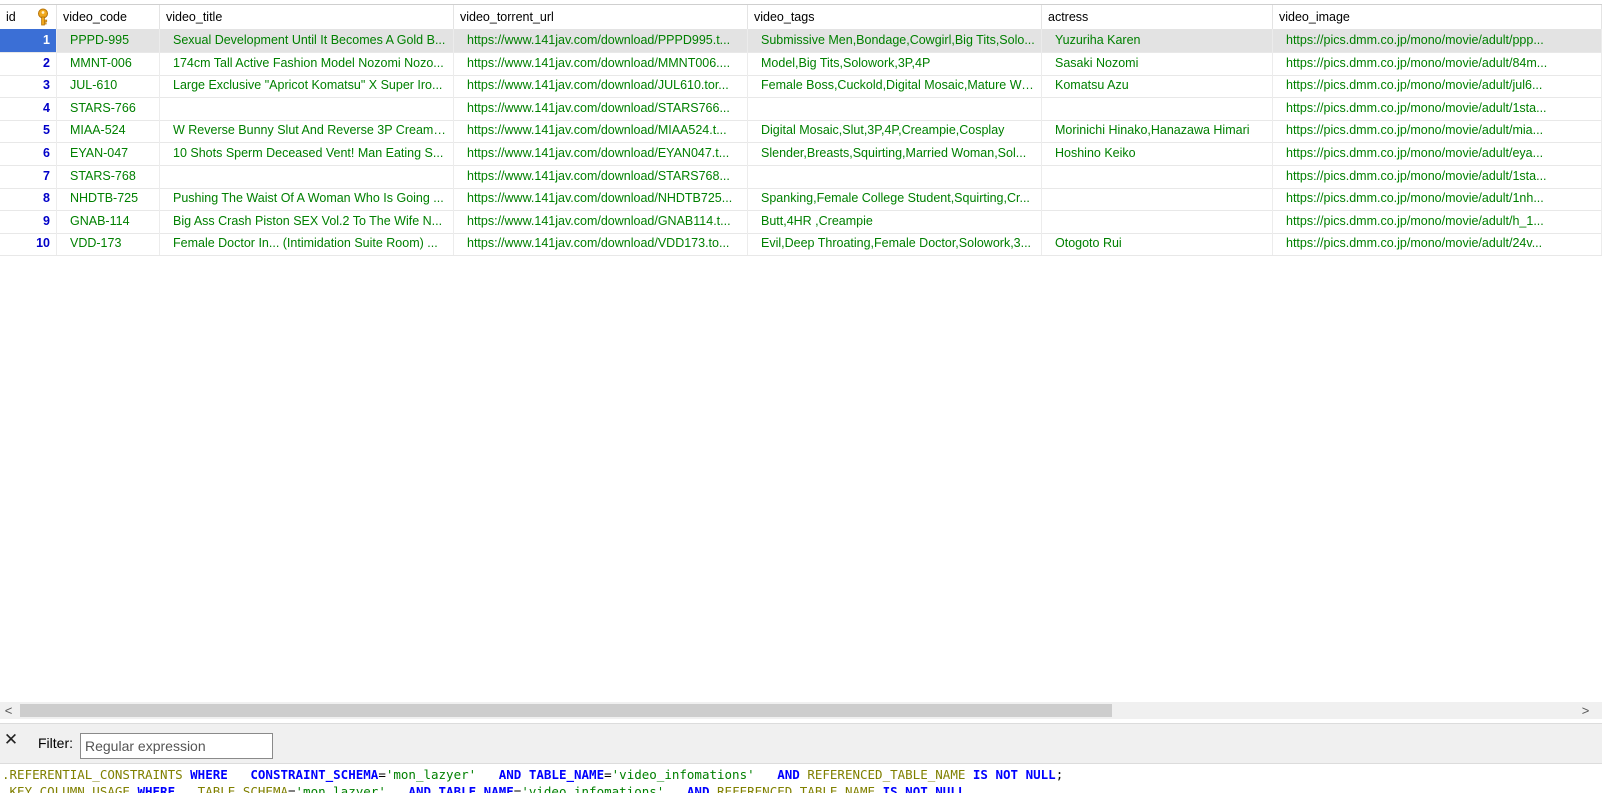 This screenshot has height=793, width=1602. I want to click on cell-video-code: GNAB-114, so click(108, 221).